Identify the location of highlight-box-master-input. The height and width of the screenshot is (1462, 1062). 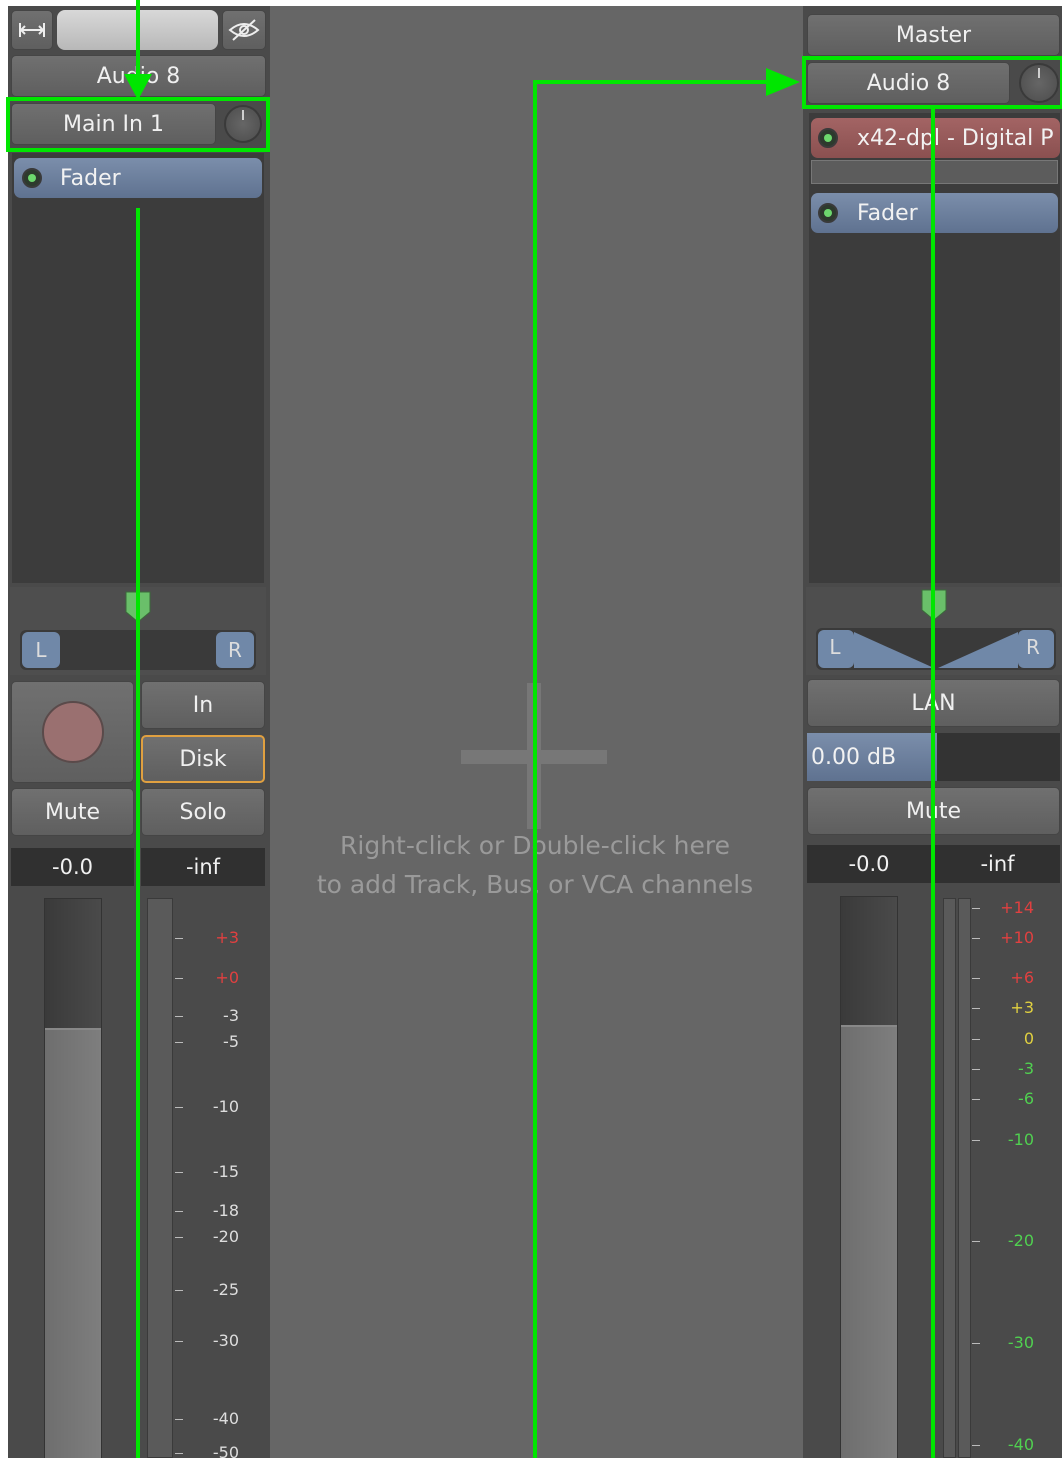
(932, 82).